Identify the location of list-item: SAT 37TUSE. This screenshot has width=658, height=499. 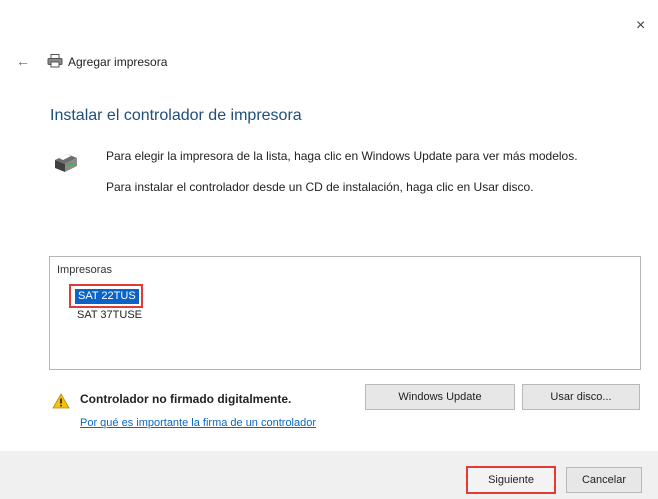
(109, 315).